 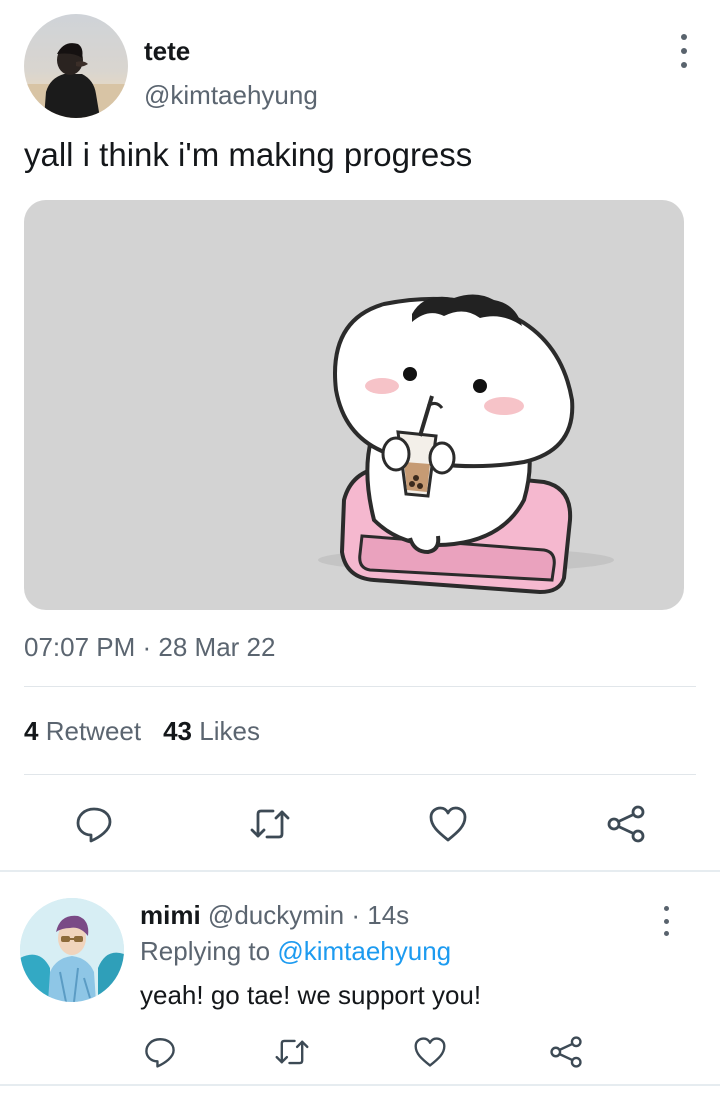 I want to click on reply-retweet-icon, so click(x=292, y=1052).